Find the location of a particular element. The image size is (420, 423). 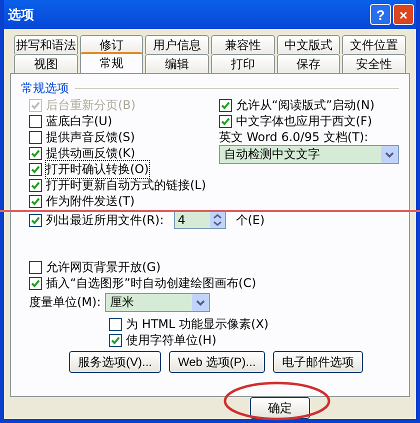

options-button: 电子邮件选项 is located at coordinates (317, 362).